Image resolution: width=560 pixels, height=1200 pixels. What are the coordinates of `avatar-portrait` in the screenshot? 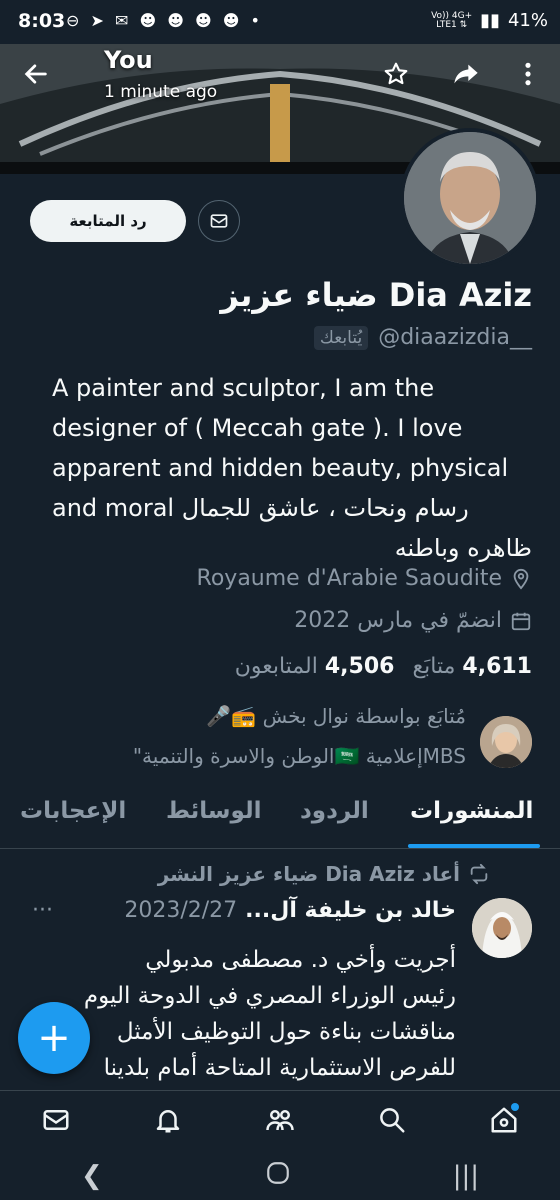 It's located at (470, 198).